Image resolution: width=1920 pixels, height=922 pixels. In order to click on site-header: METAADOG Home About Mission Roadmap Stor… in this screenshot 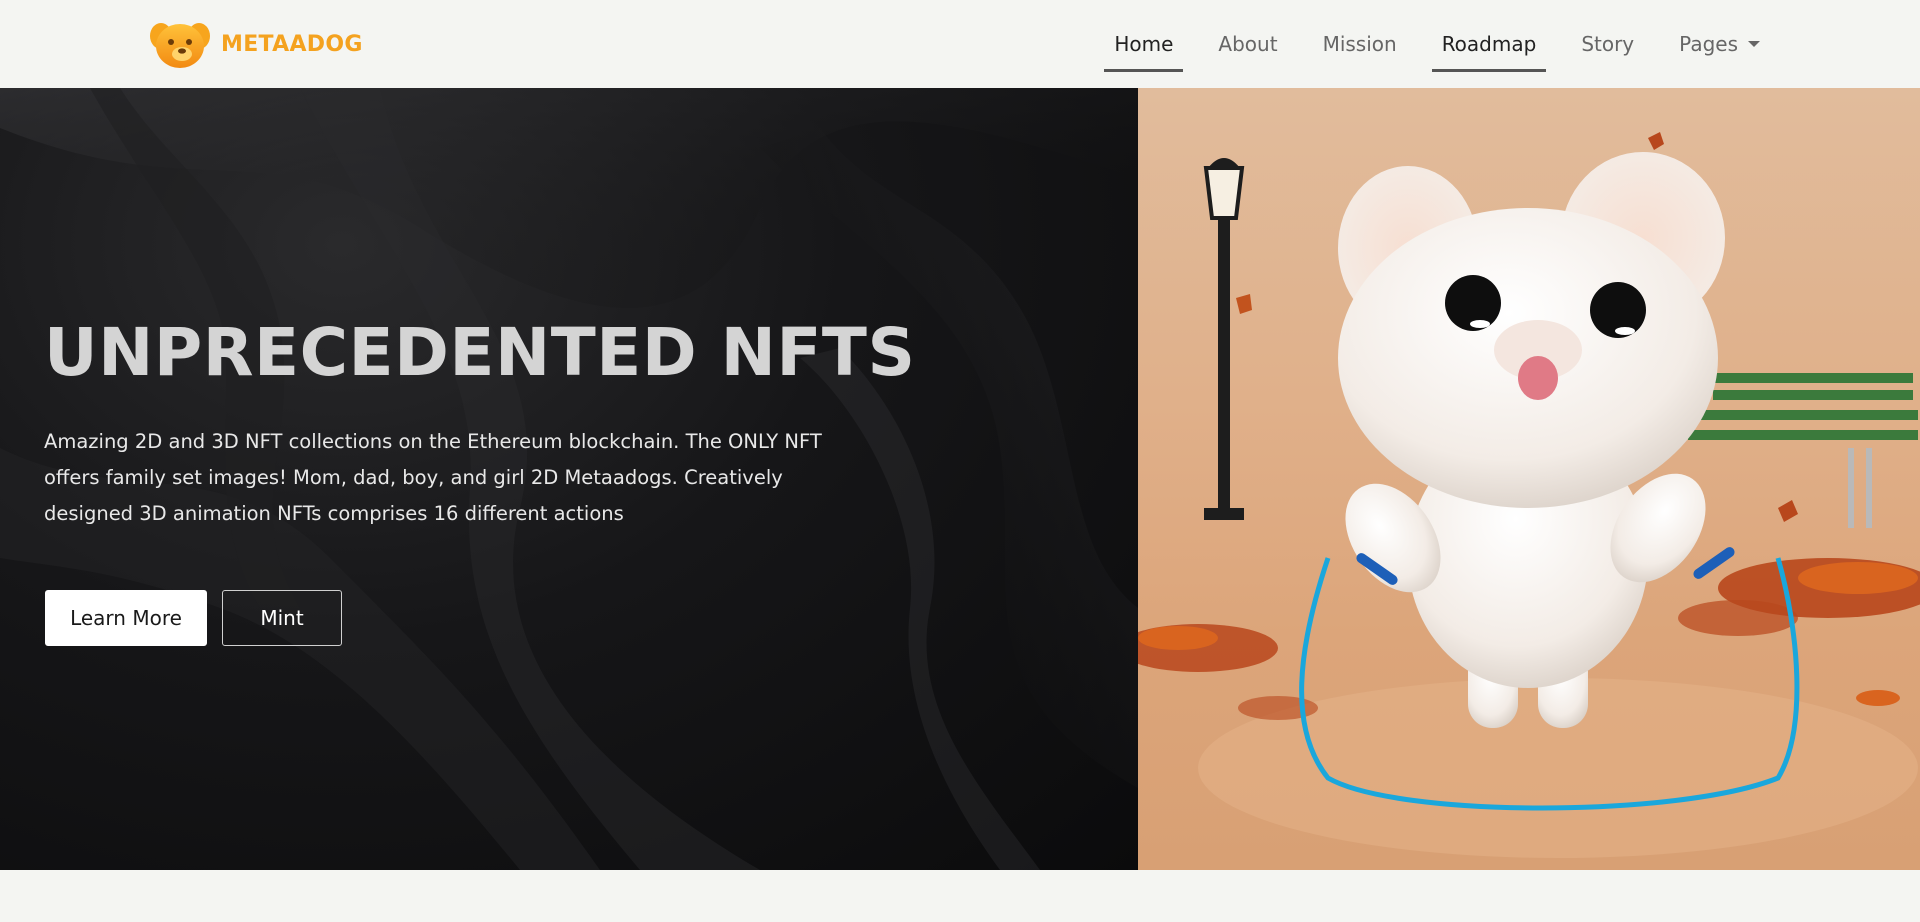, I will do `click(960, 44)`.